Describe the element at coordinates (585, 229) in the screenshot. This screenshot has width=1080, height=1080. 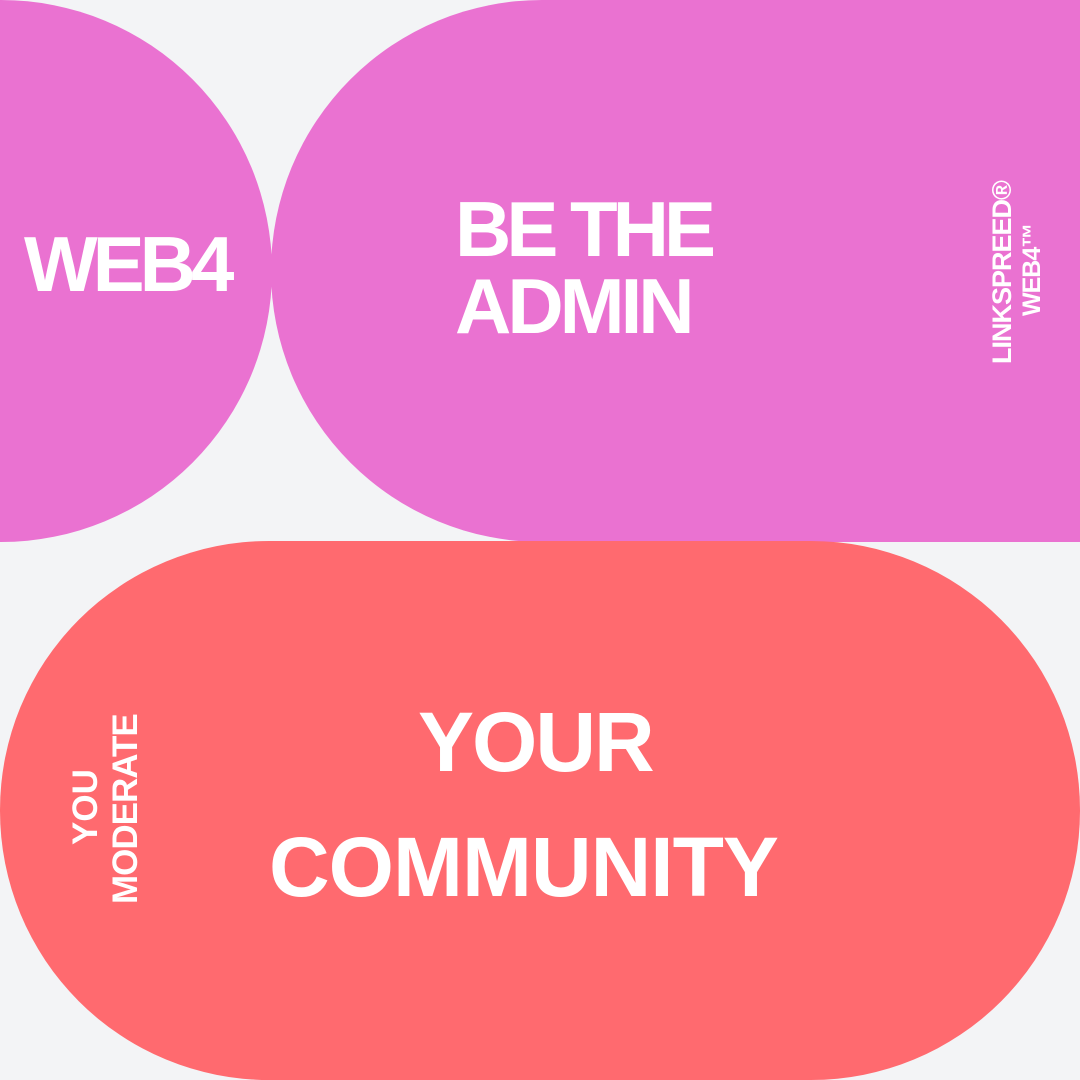
I see `top-headline-line-1: BE THE` at that location.